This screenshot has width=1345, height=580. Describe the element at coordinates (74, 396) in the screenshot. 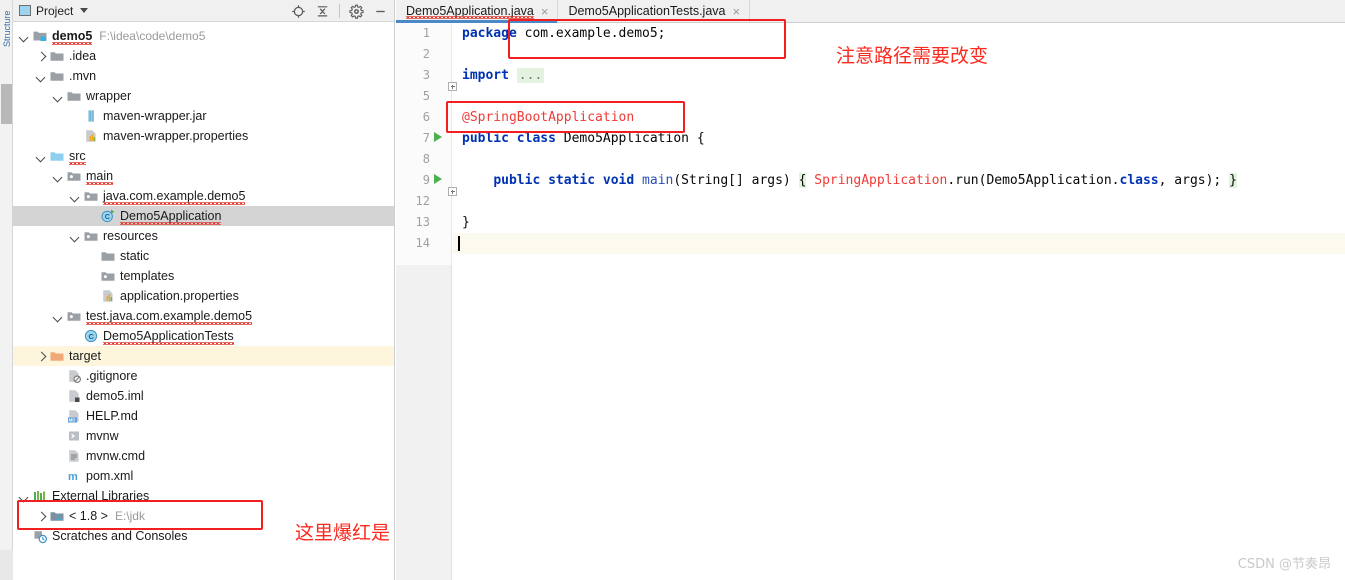

I see `iml-icon` at that location.